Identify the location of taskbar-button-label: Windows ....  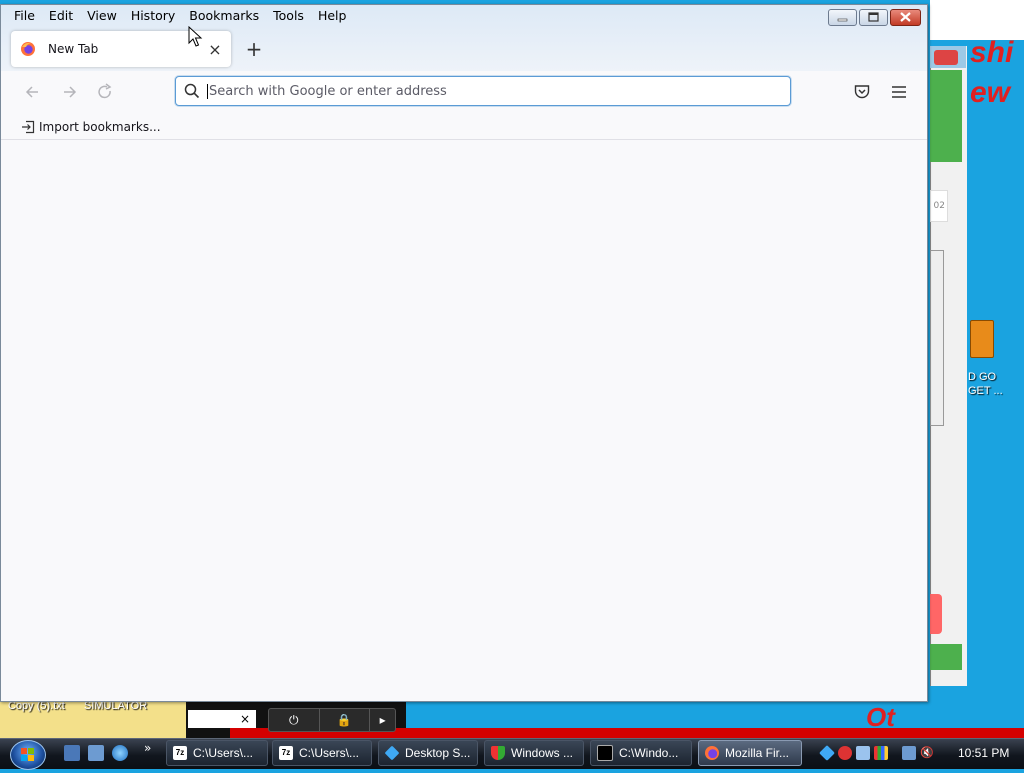
(542, 753).